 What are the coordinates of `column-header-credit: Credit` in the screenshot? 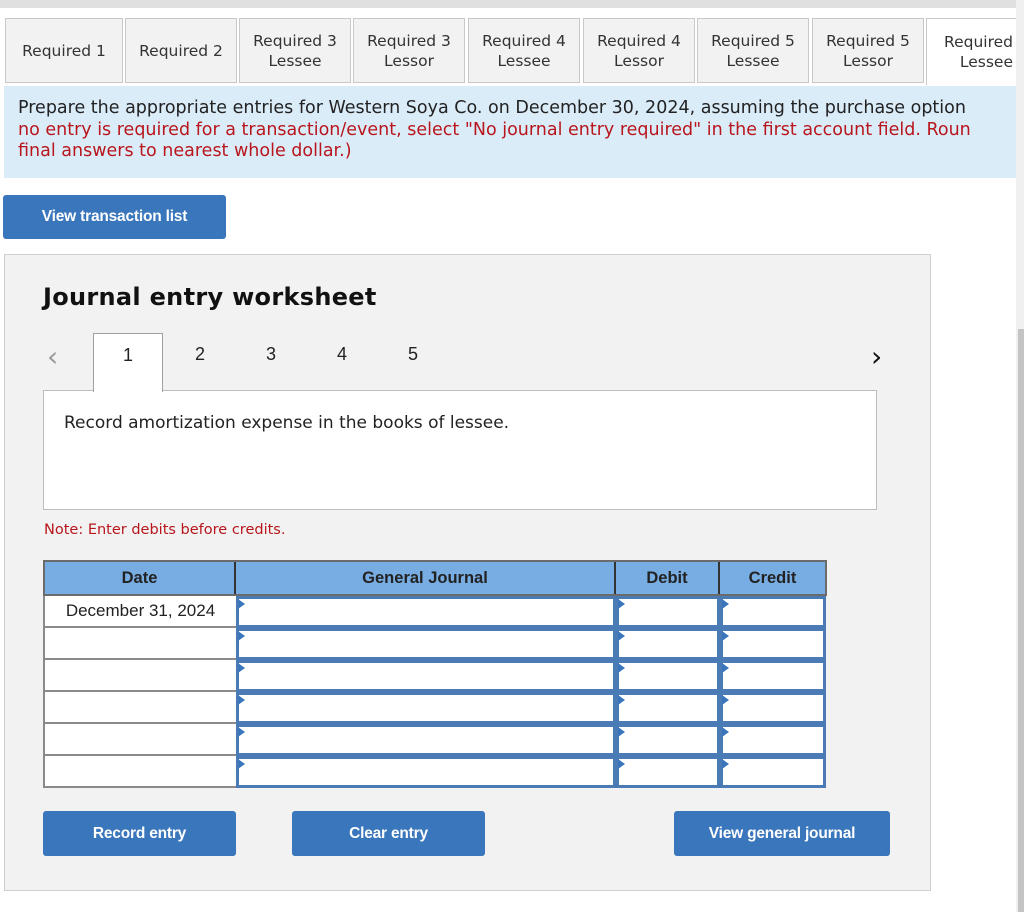 It's located at (772, 577).